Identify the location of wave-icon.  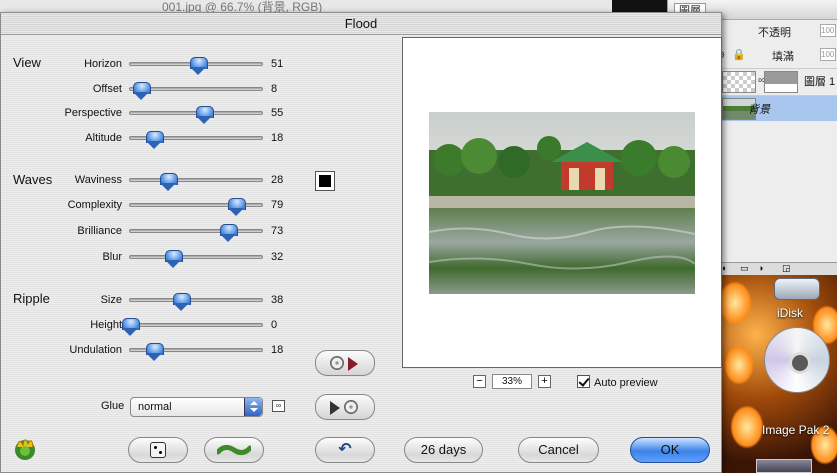
(234, 450).